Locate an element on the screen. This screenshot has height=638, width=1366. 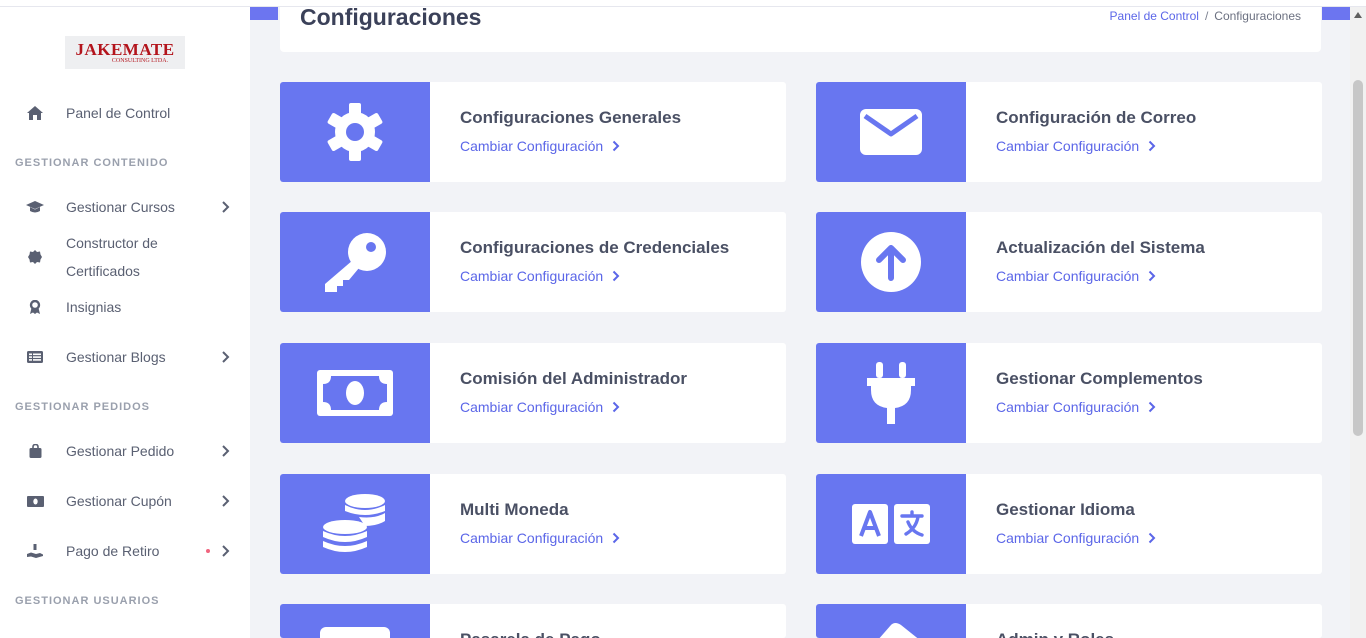
award-icon is located at coordinates (35, 307).